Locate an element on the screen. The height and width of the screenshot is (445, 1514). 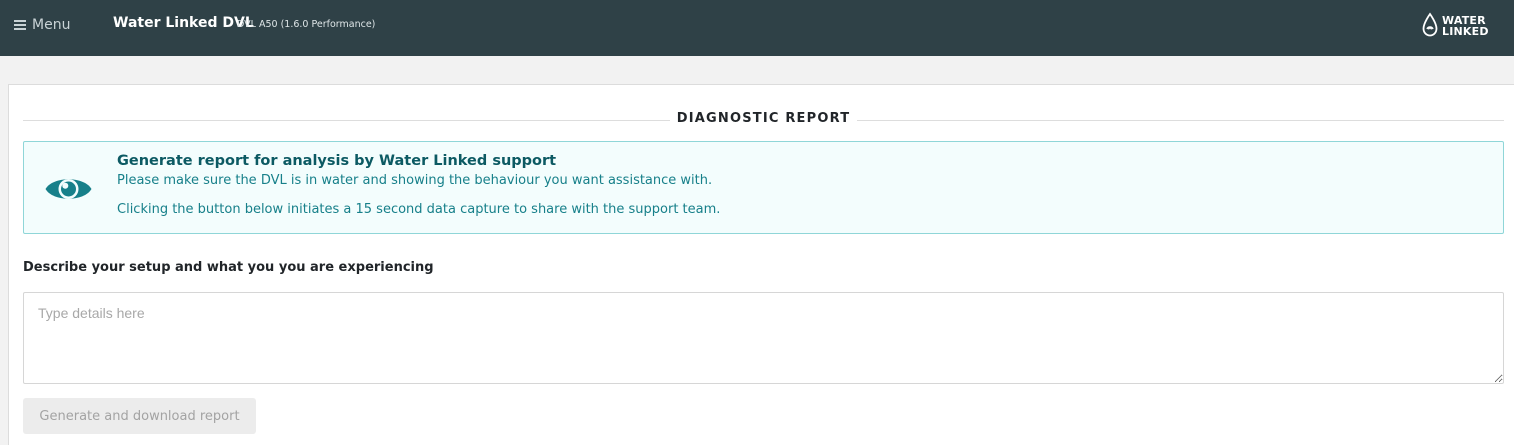
app-version: DVL A50 (1.6.0 Performance) is located at coordinates (306, 24).